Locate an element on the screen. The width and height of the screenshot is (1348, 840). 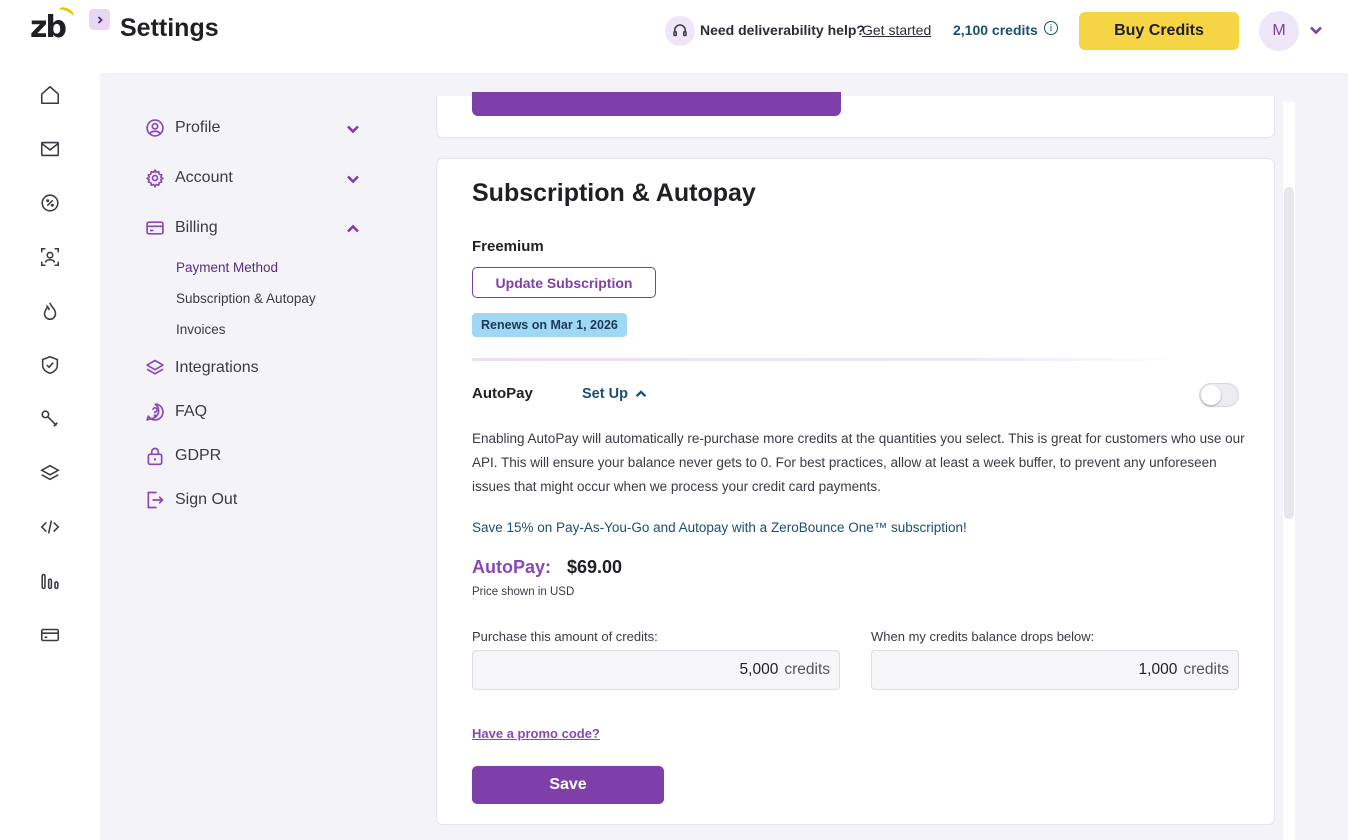
buy-credits-button: Buy Credits is located at coordinates (1159, 31).